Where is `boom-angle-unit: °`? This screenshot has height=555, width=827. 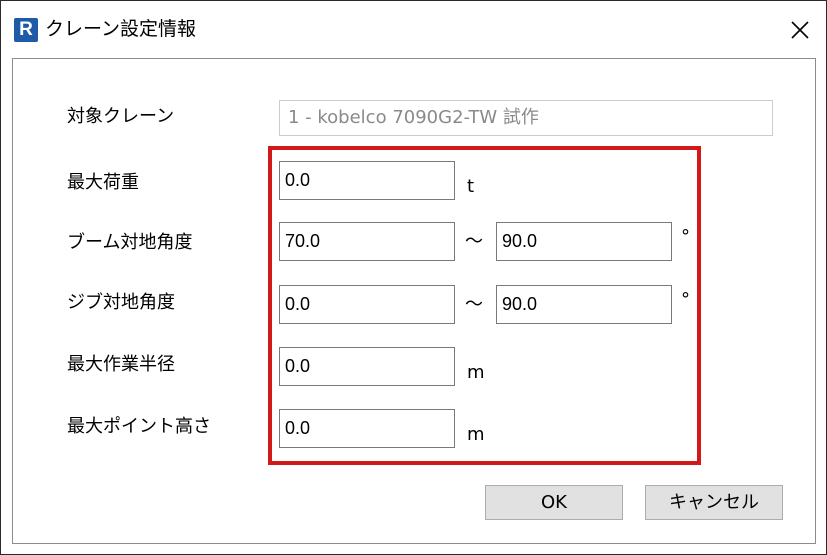
boom-angle-unit: ° is located at coordinates (685, 236).